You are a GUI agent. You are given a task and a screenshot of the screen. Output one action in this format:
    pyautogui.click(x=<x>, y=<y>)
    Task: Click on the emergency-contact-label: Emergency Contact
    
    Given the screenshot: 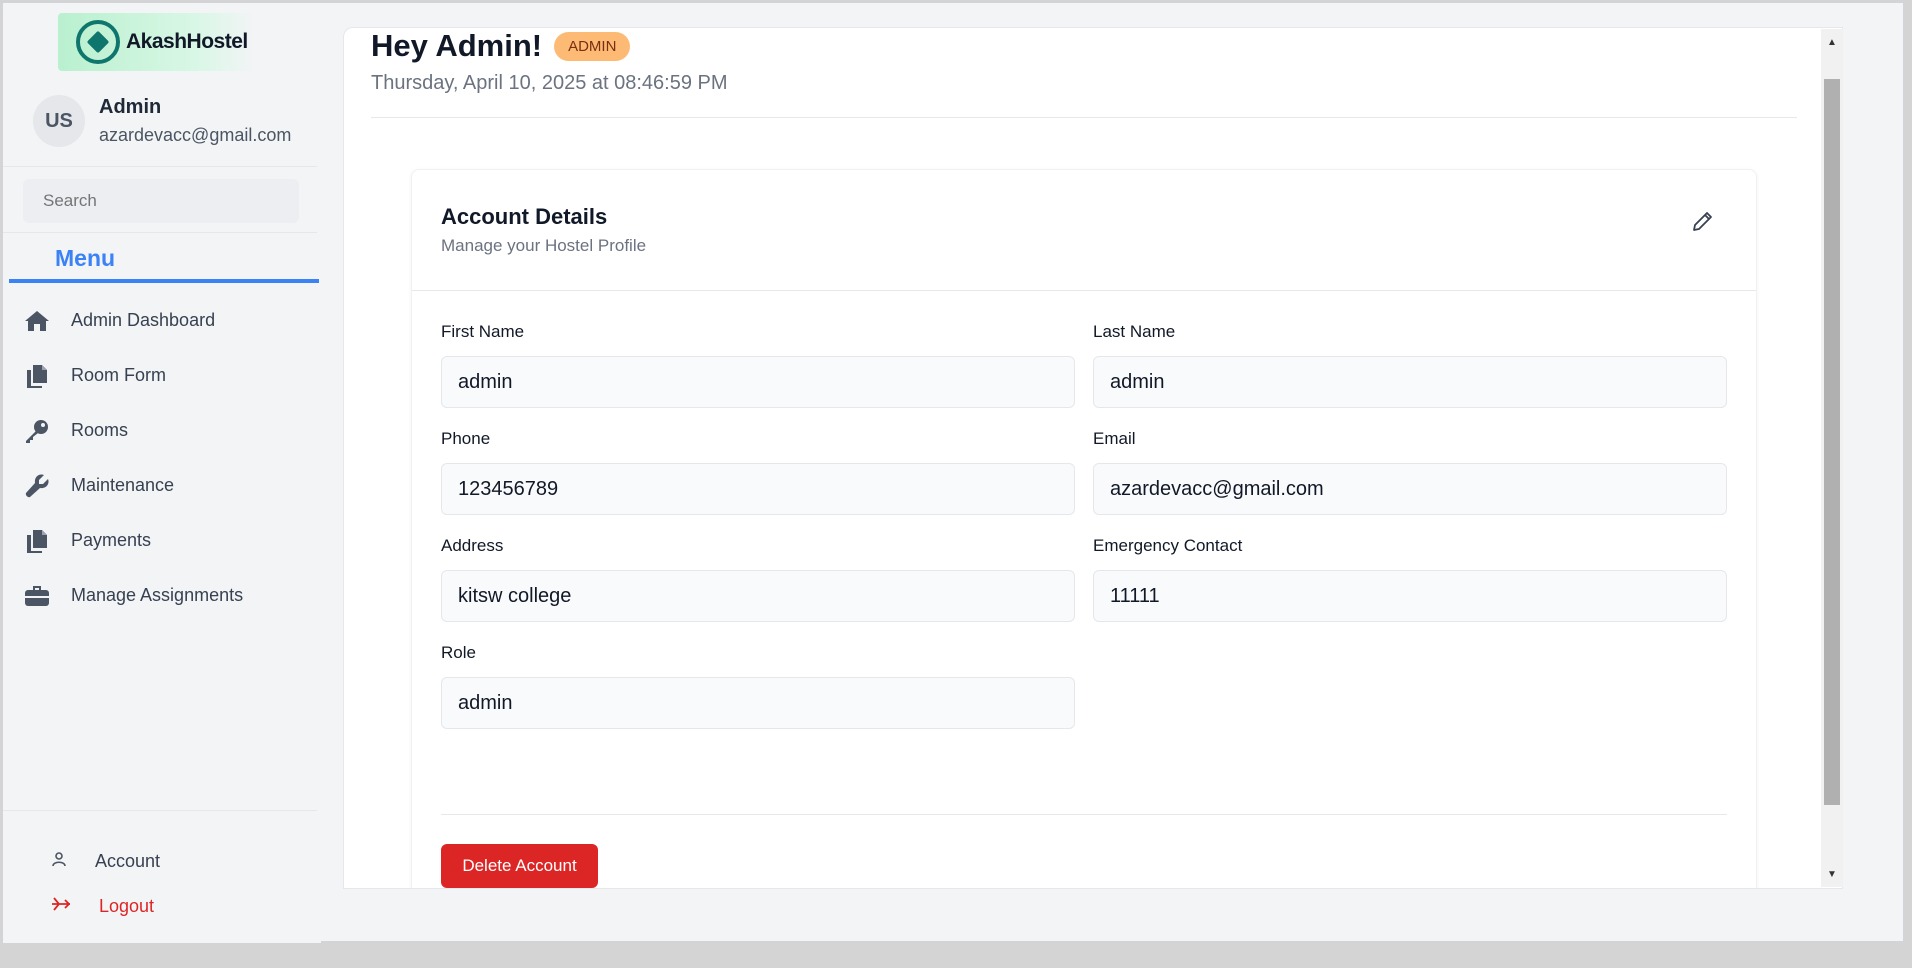 What is the action you would take?
    pyautogui.click(x=1168, y=545)
    